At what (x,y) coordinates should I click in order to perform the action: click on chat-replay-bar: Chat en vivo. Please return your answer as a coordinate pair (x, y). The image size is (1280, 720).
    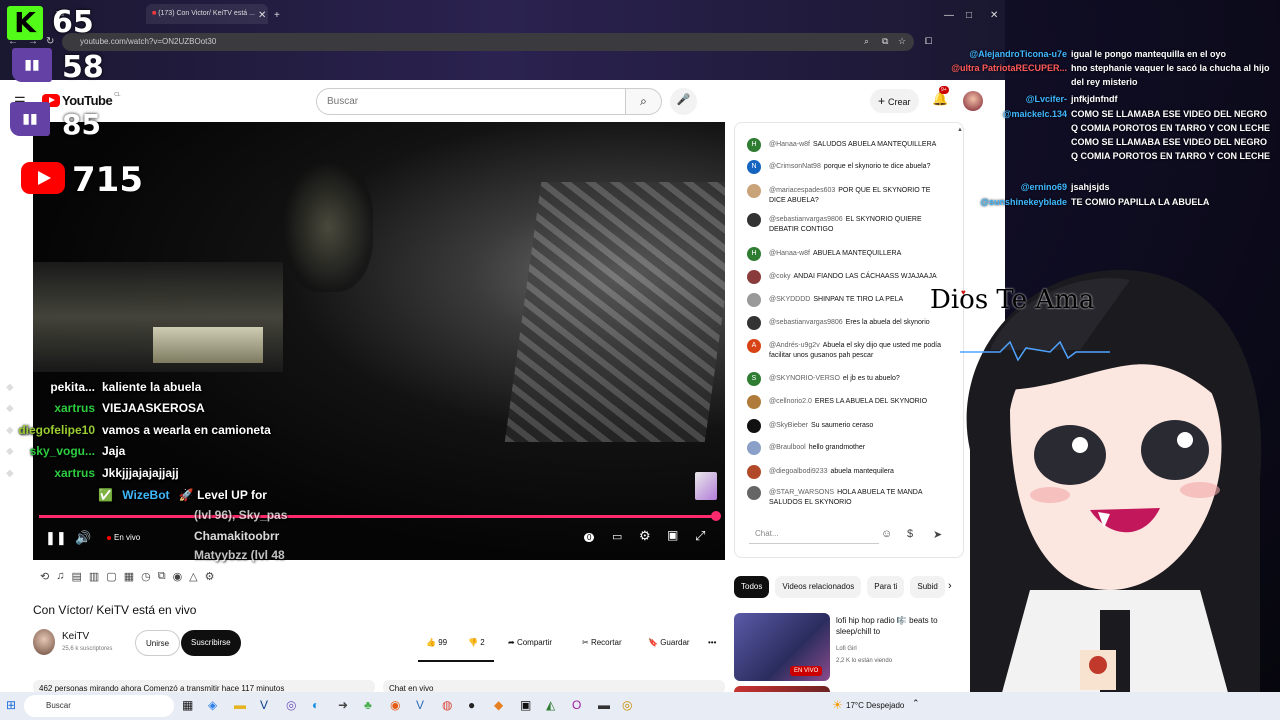
    Looking at the image, I should click on (554, 686).